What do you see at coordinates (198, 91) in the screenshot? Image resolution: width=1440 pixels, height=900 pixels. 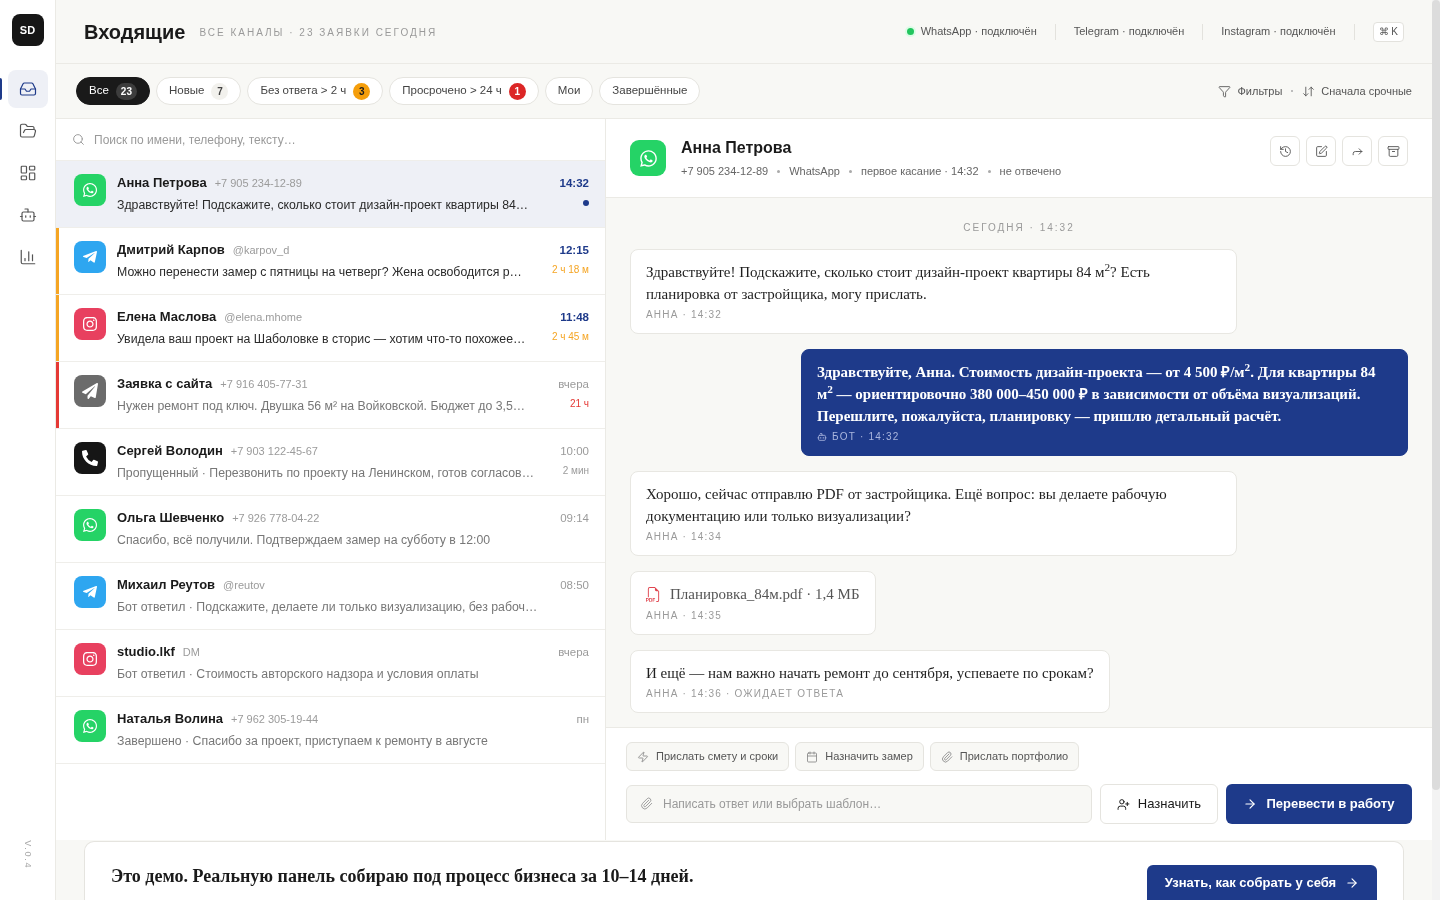 I see `filter-tab: Новые 7` at bounding box center [198, 91].